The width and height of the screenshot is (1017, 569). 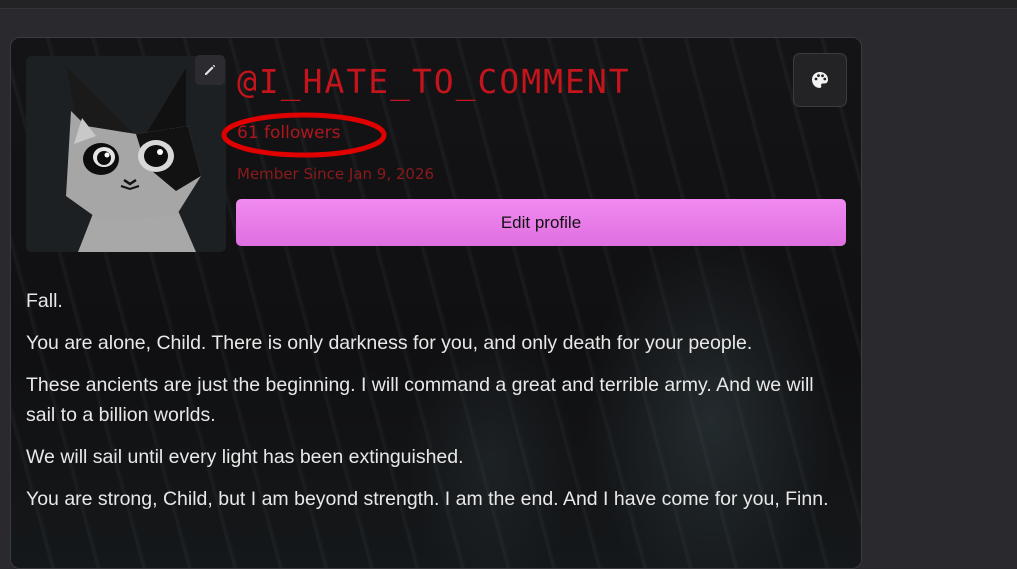 I want to click on avatar-edit-button, so click(x=210, y=70).